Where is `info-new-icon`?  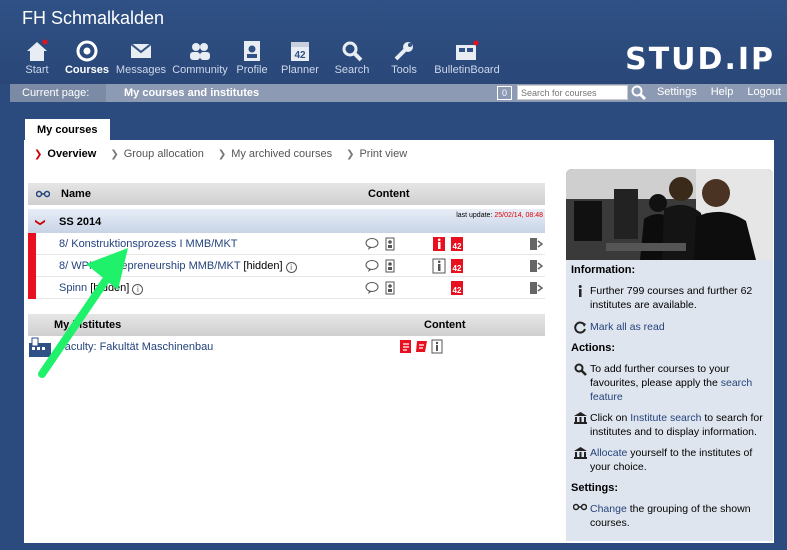
info-new-icon is located at coordinates (440, 244).